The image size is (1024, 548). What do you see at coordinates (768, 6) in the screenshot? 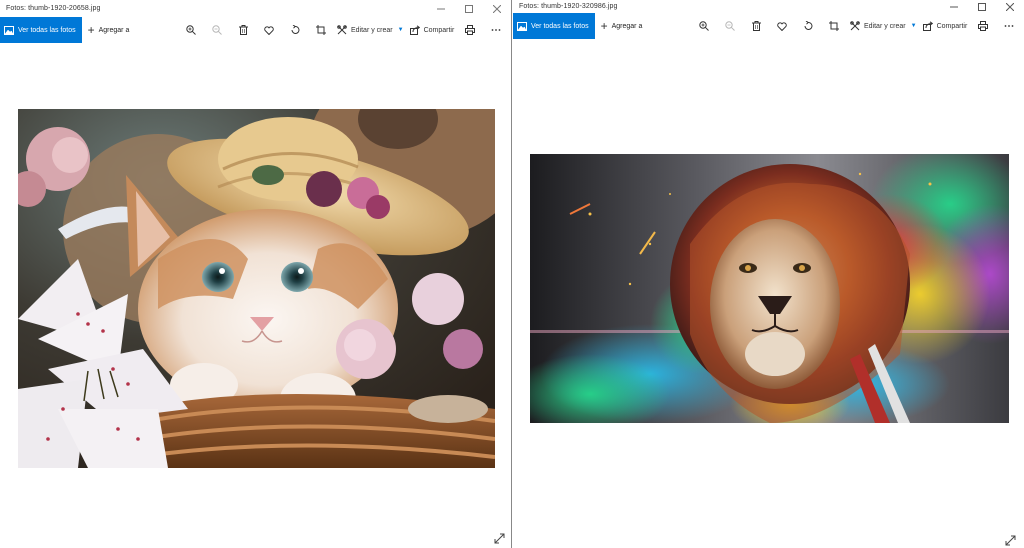
I see `title-bar: Fotos: thumb-1920-320986.jpg` at bounding box center [768, 6].